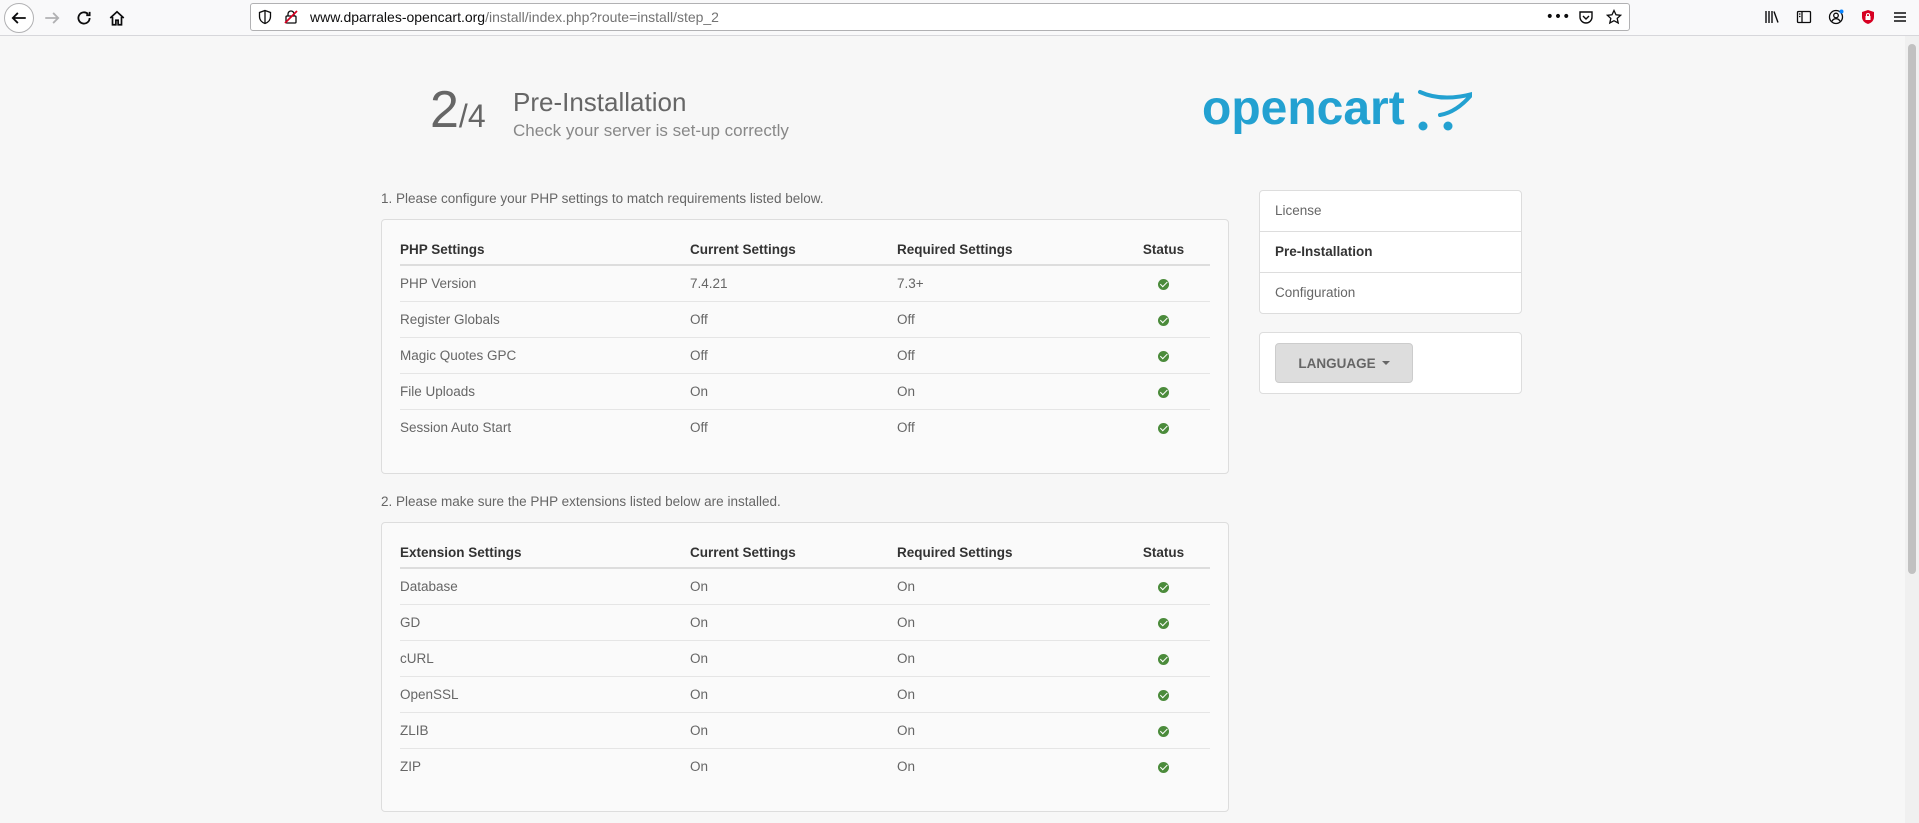 The width and height of the screenshot is (1919, 823). Describe the element at coordinates (265, 17) in the screenshot. I see `shield-icon` at that location.